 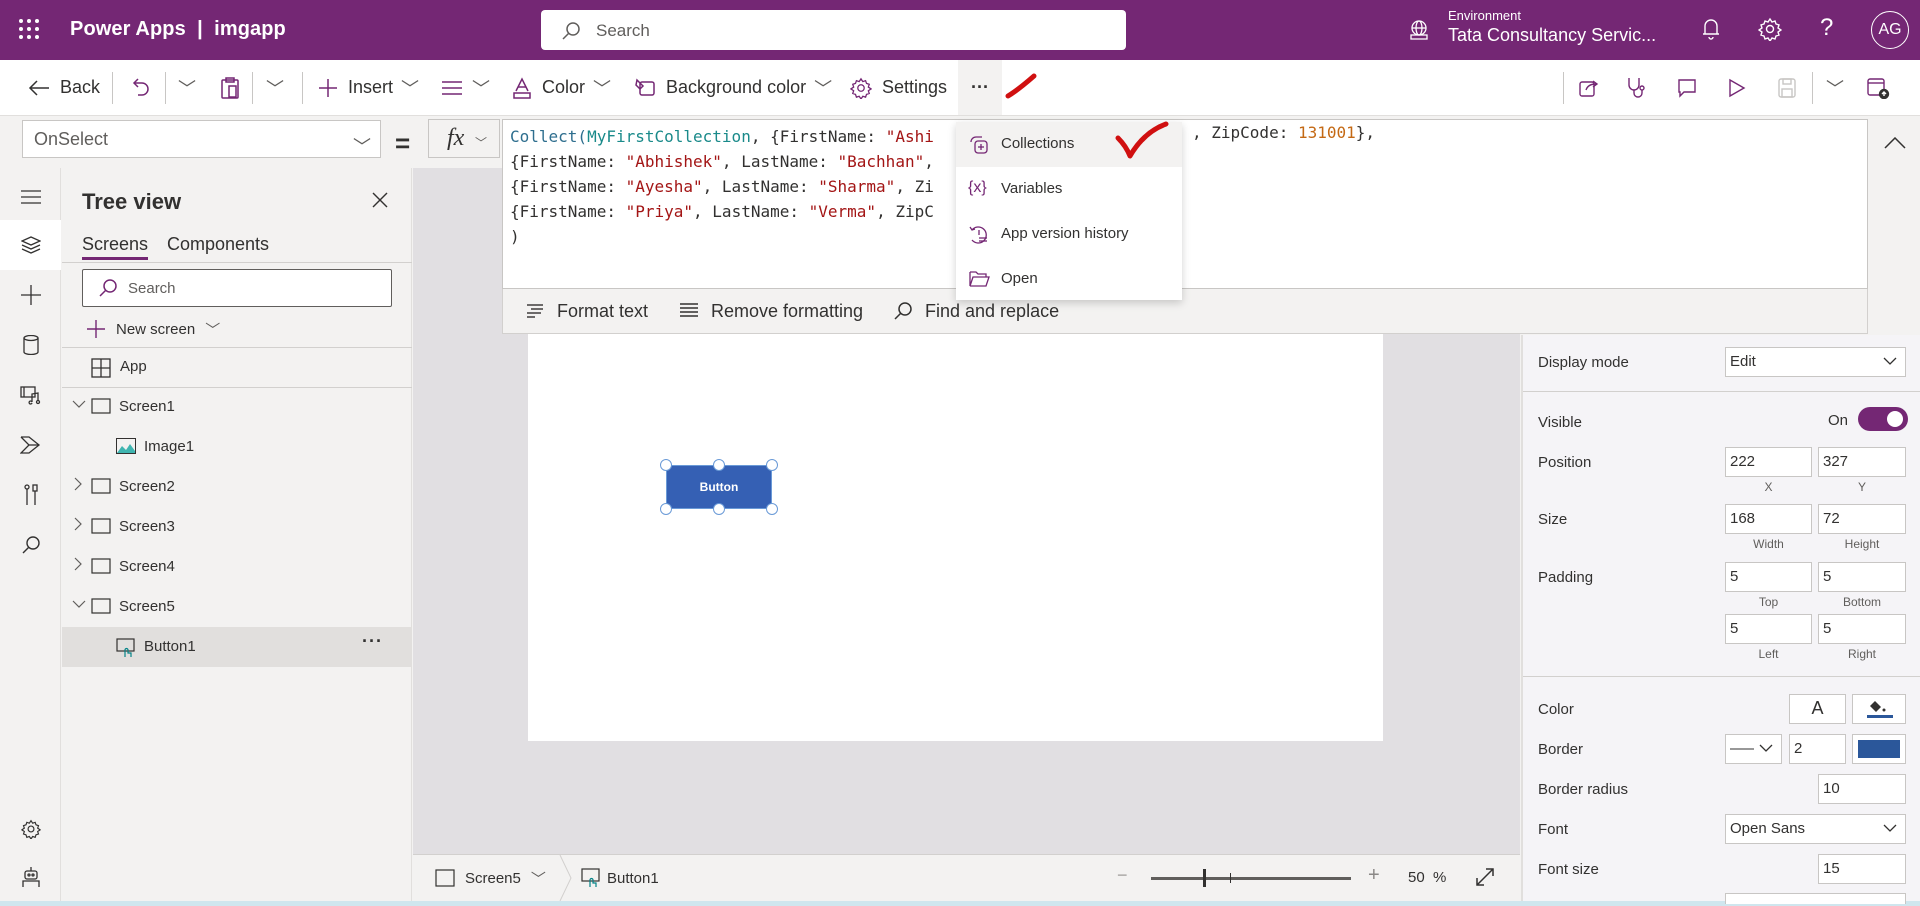 What do you see at coordinates (1768, 577) in the screenshot?
I see `padding-top-input: 5` at bounding box center [1768, 577].